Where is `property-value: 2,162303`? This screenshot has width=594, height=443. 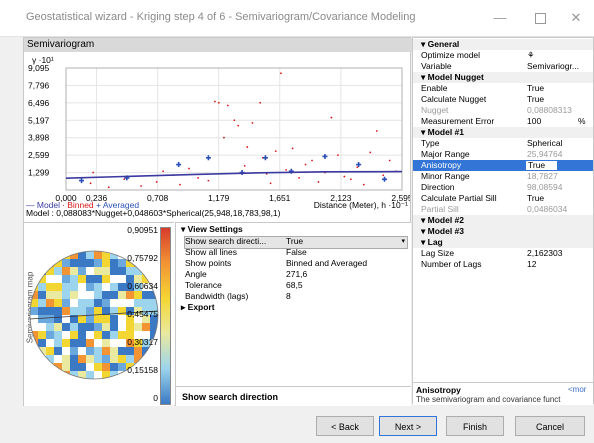 property-value: 2,162303 is located at coordinates (544, 253).